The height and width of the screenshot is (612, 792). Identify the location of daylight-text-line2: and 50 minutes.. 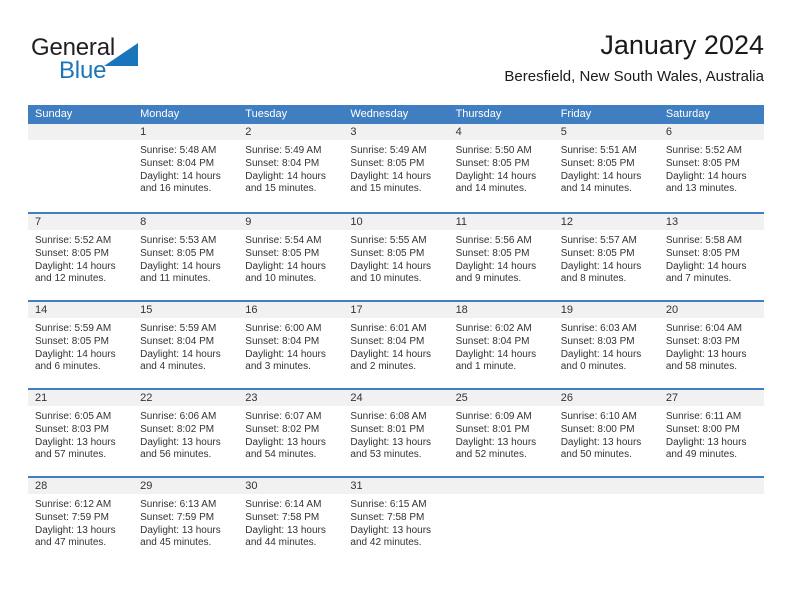
(596, 455).